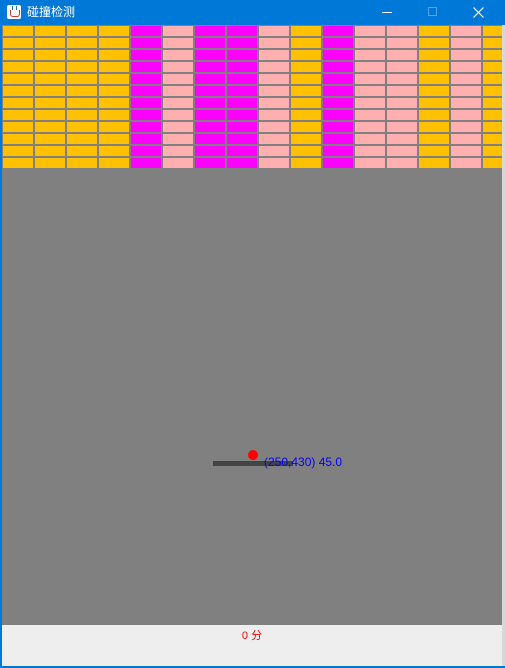 This screenshot has width=505, height=668. I want to click on minimize-button, so click(387, 12).